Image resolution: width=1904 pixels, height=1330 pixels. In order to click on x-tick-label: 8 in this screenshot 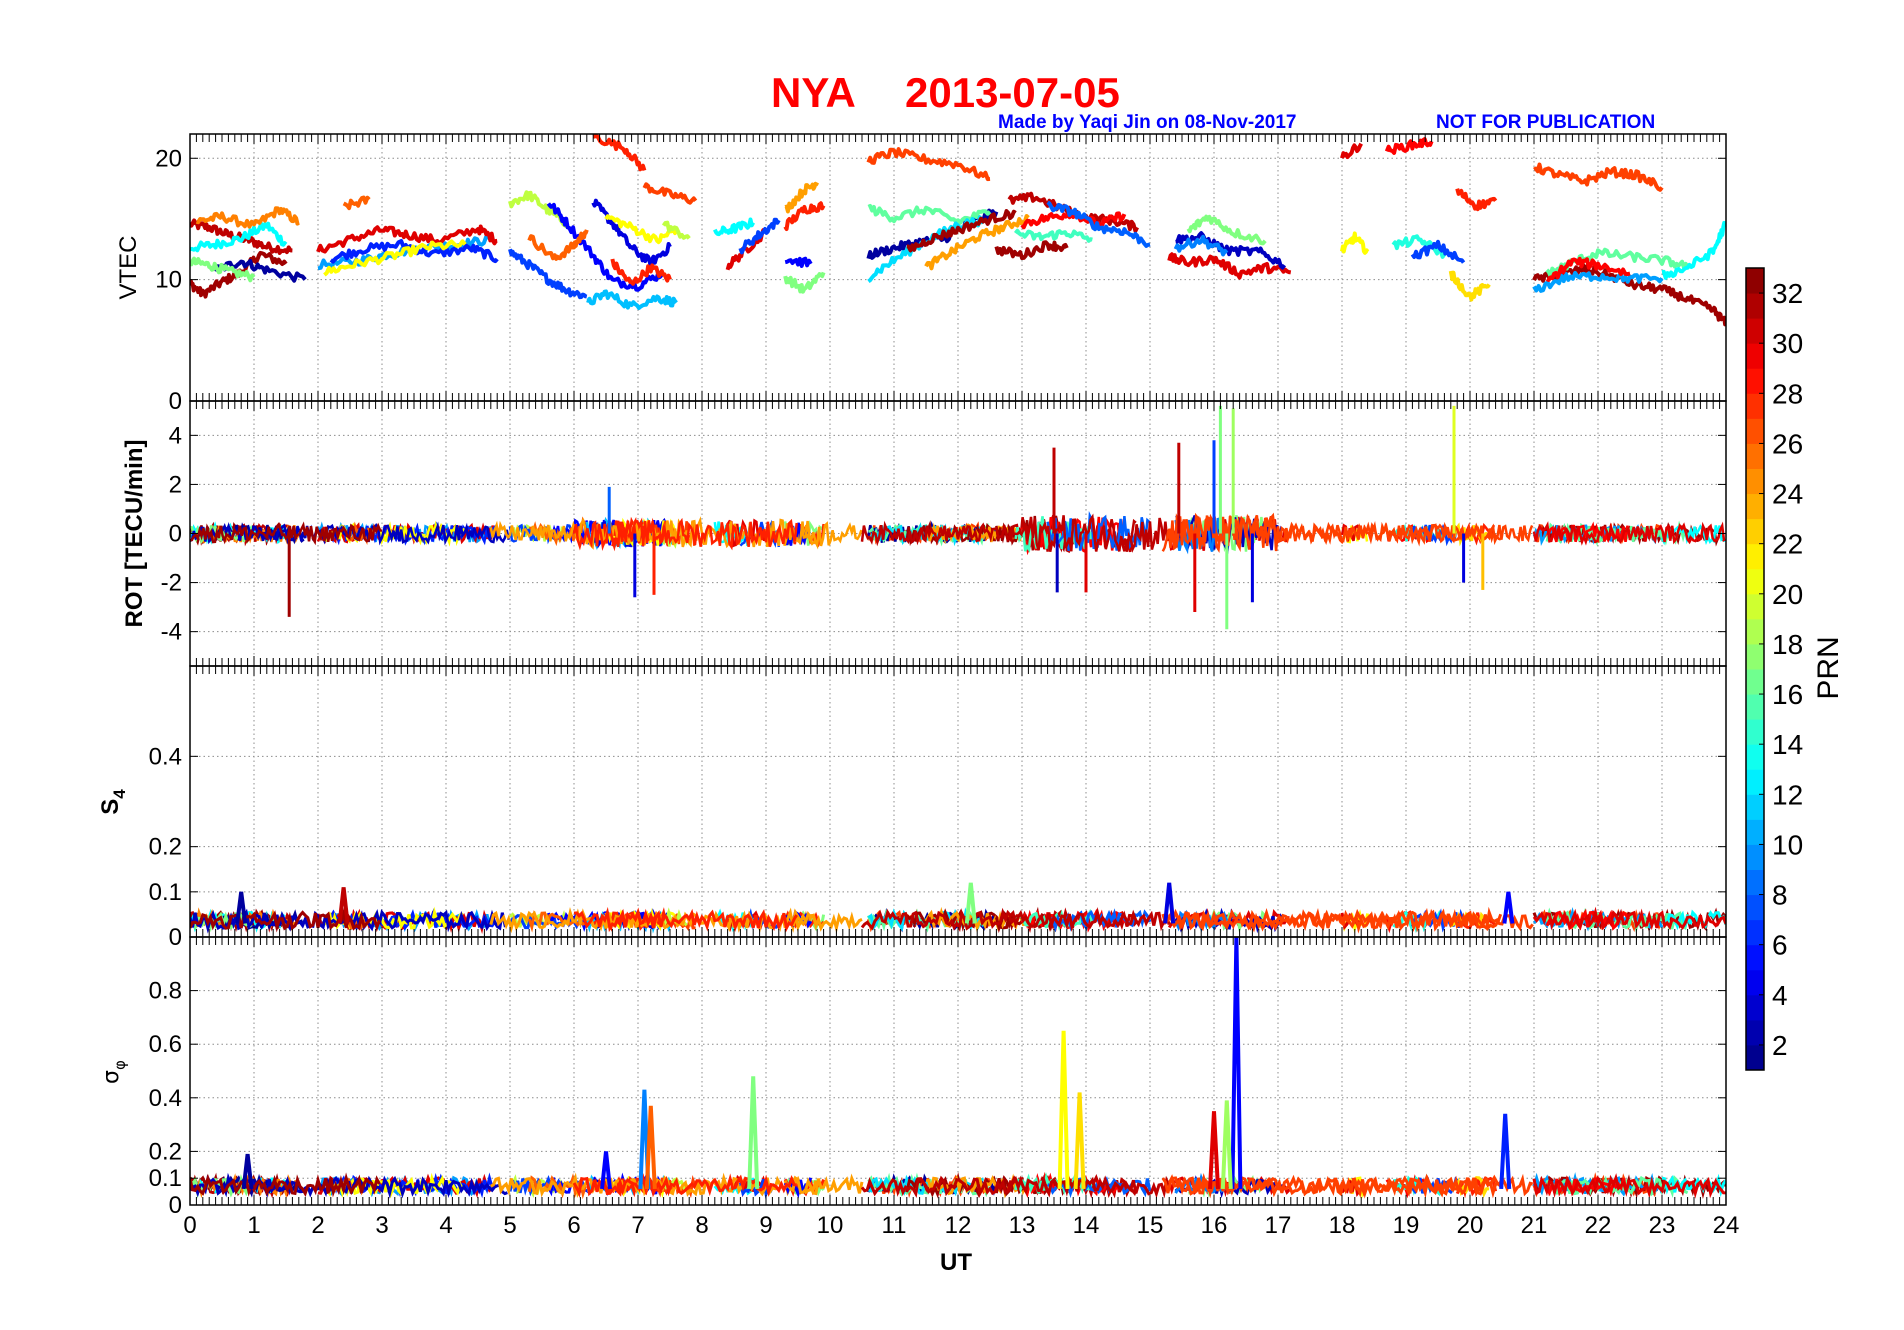, I will do `click(701, 1225)`.